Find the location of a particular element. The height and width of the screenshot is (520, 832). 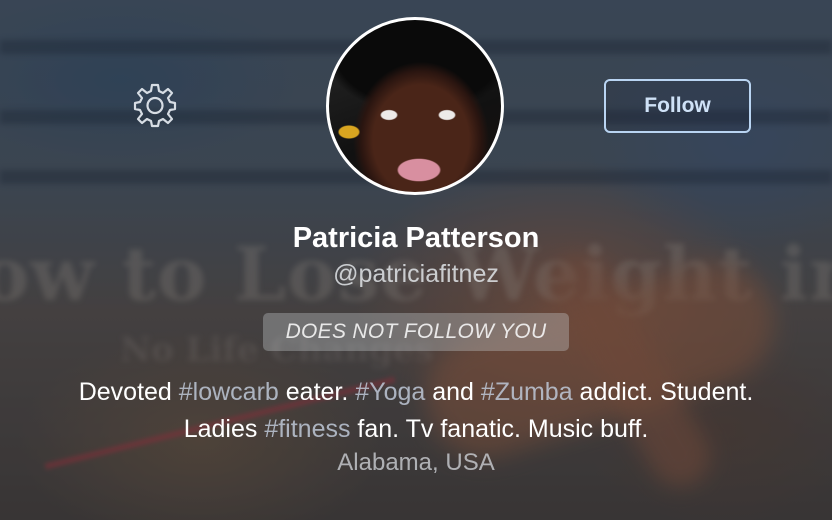

bio-text: fan. Tv fanatic. Music buff. is located at coordinates (499, 429).